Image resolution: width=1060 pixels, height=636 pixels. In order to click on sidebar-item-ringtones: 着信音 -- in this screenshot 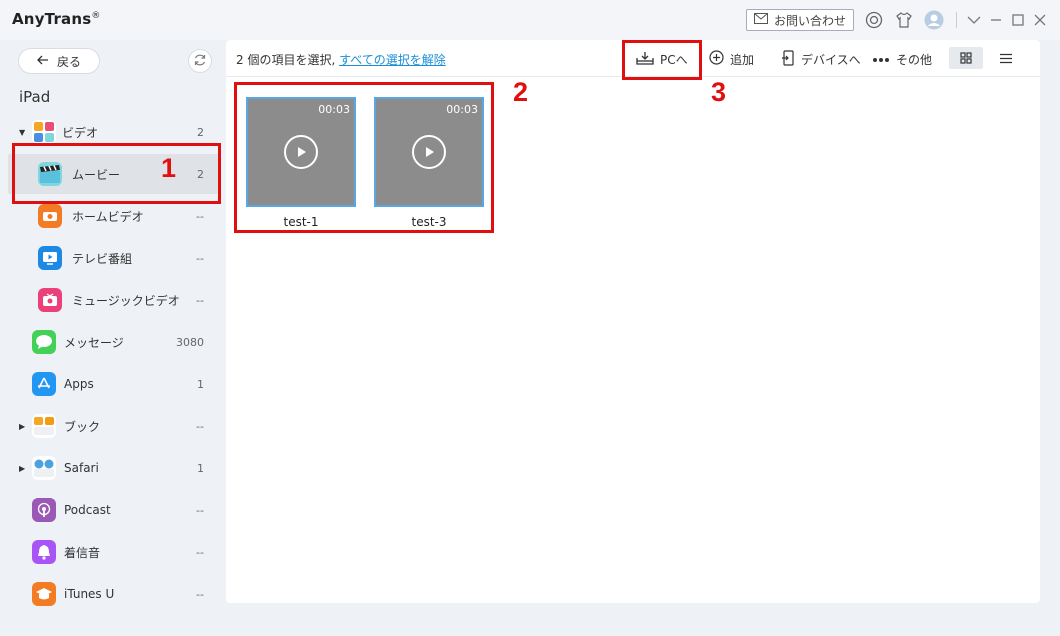, I will do `click(114, 552)`.